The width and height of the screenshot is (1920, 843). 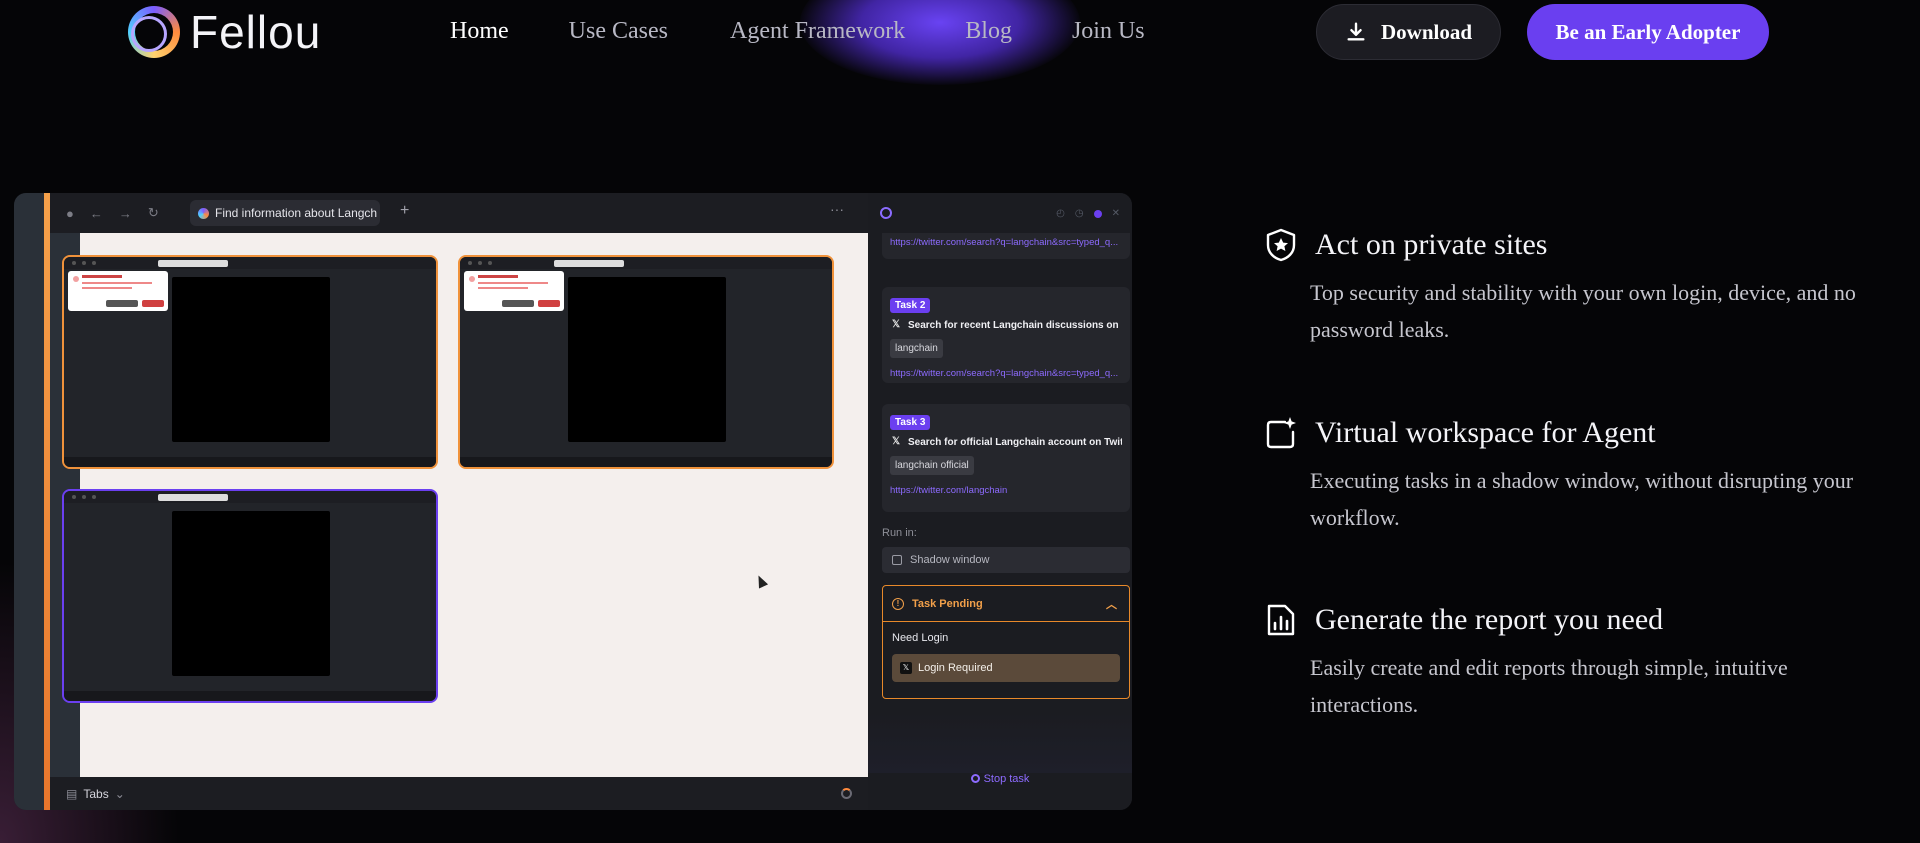 I want to click on nav-link-use-cases: Use Cases, so click(x=618, y=31).